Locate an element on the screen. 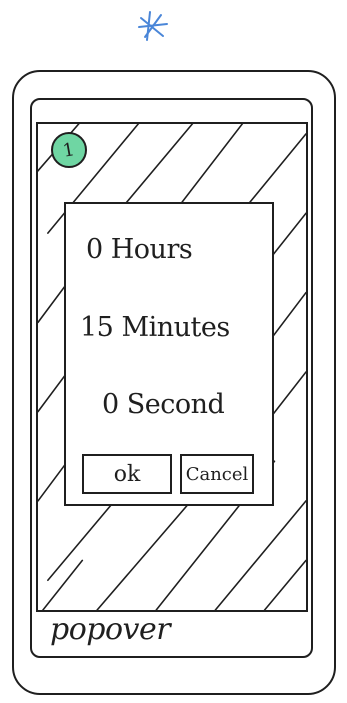 The image size is (347, 703). badge-number: 1 is located at coordinates (69, 150).